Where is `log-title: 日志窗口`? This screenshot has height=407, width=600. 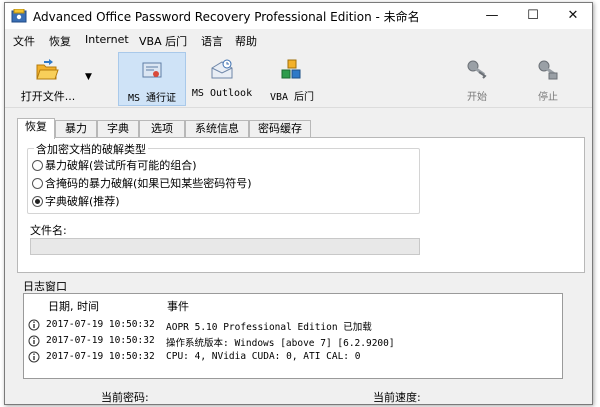 log-title: 日志窗口 is located at coordinates (45, 286).